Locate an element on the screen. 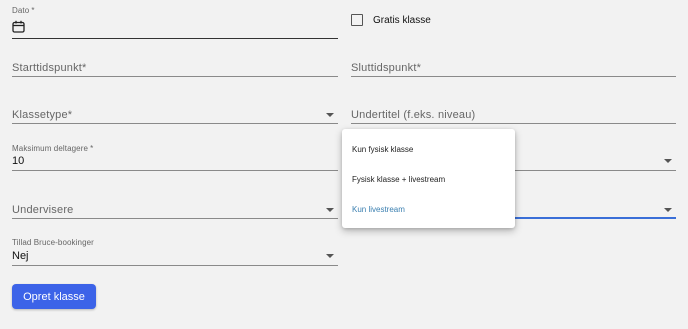  bruce-bookings-underline is located at coordinates (175, 265).